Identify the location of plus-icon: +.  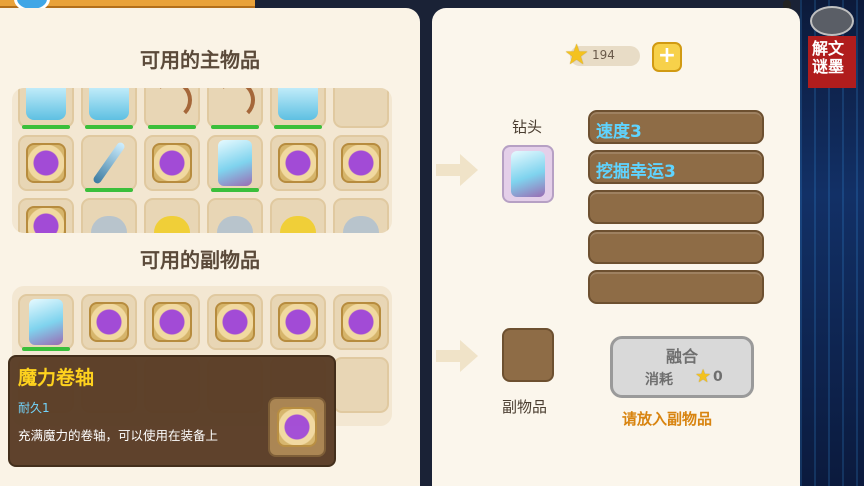
(667, 57).